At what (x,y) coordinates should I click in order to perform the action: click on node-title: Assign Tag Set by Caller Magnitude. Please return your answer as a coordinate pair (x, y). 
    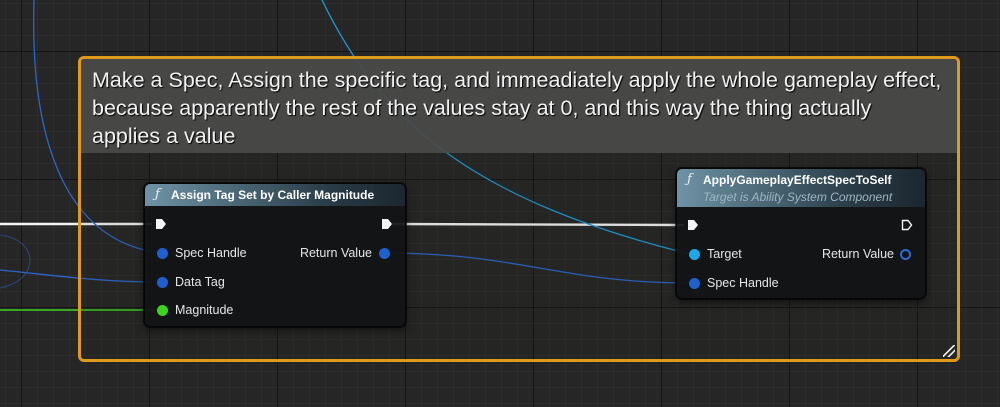
    Looking at the image, I should click on (273, 195).